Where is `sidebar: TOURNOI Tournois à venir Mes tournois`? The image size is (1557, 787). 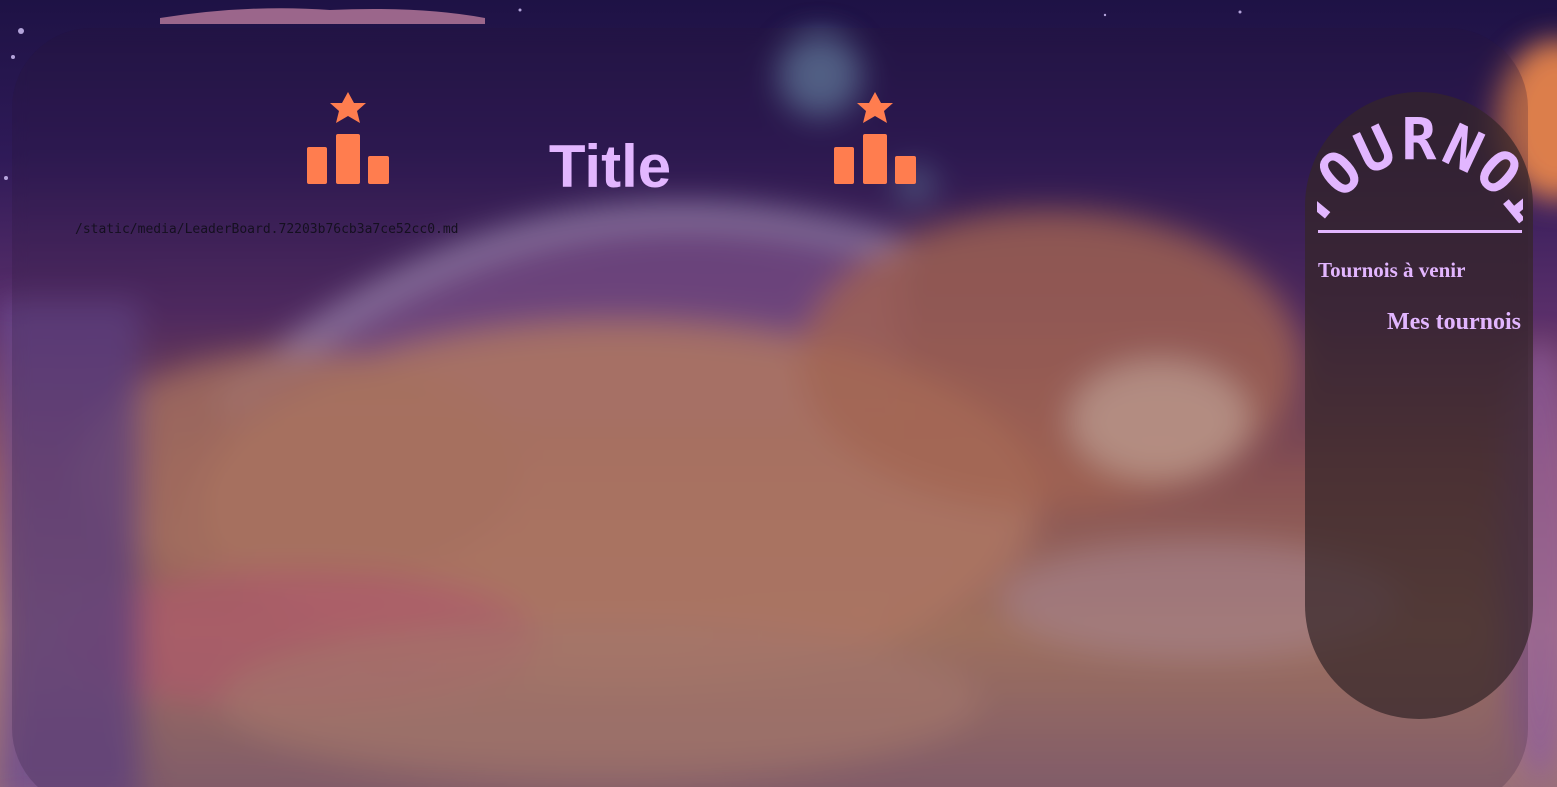 sidebar: TOURNOI Tournois à venir Mes tournois is located at coordinates (1419, 405).